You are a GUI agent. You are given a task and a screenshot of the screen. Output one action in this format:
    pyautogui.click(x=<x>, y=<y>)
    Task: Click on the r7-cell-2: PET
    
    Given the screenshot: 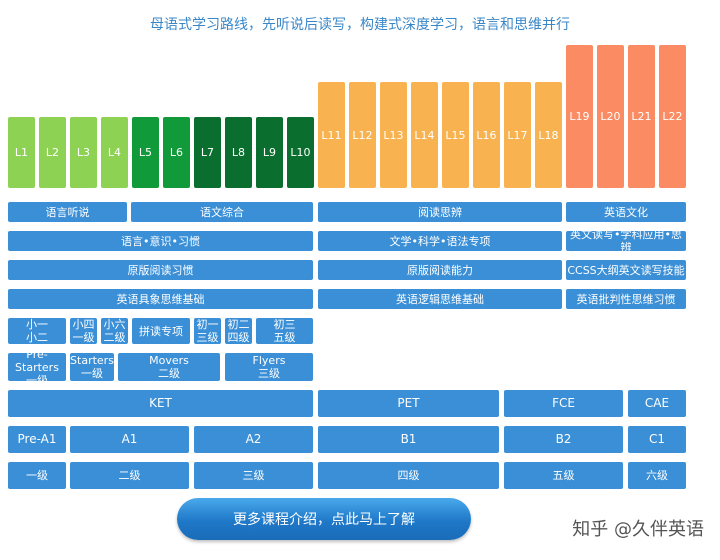 What is the action you would take?
    pyautogui.click(x=408, y=403)
    